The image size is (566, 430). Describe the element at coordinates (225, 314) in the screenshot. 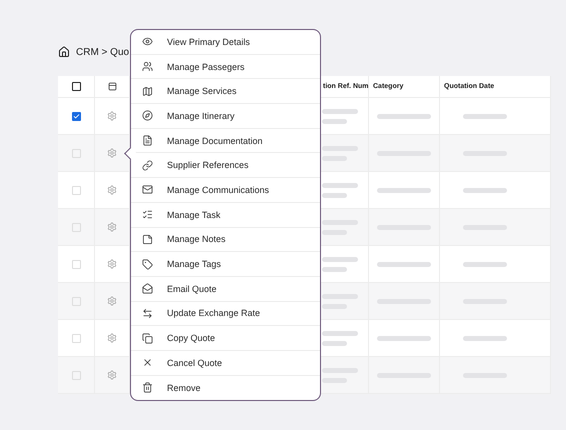

I see `menu-item: Update Exchange Rate` at that location.